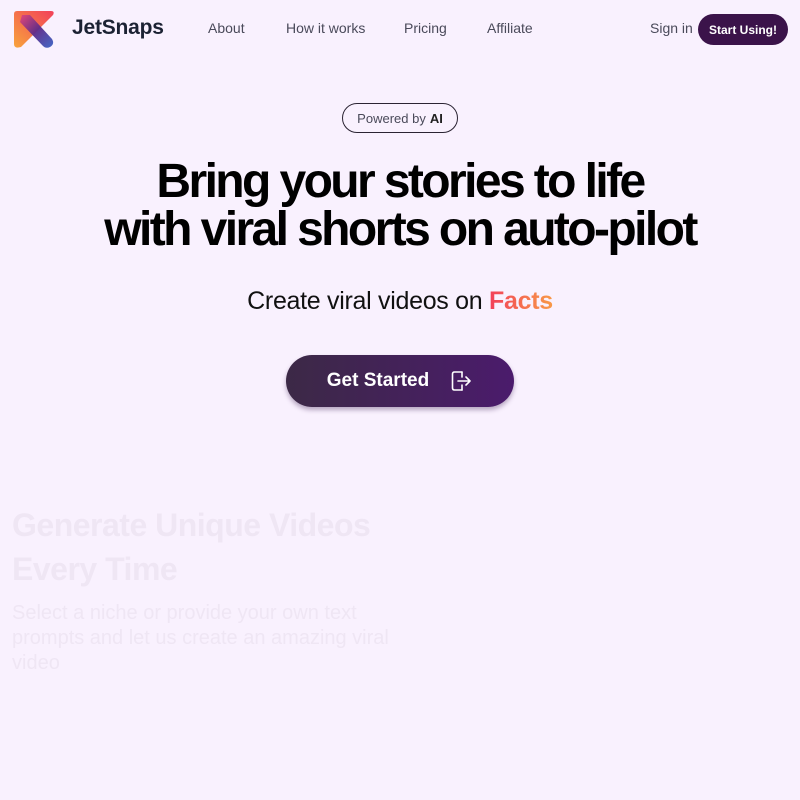 The width and height of the screenshot is (800, 800). What do you see at coordinates (226, 28) in the screenshot?
I see `nav-link-about: About` at bounding box center [226, 28].